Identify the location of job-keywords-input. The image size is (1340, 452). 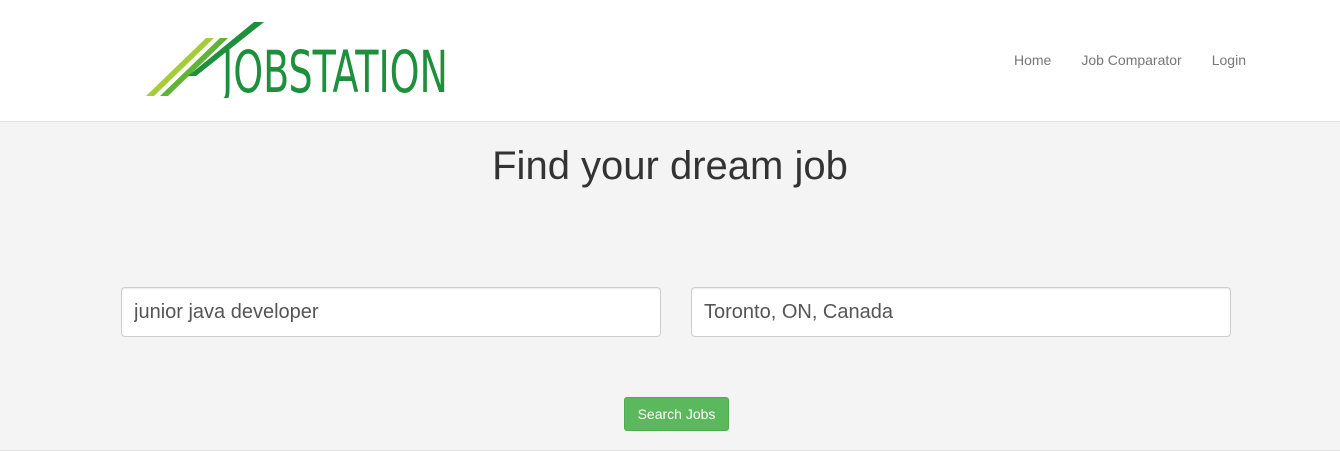
(391, 312).